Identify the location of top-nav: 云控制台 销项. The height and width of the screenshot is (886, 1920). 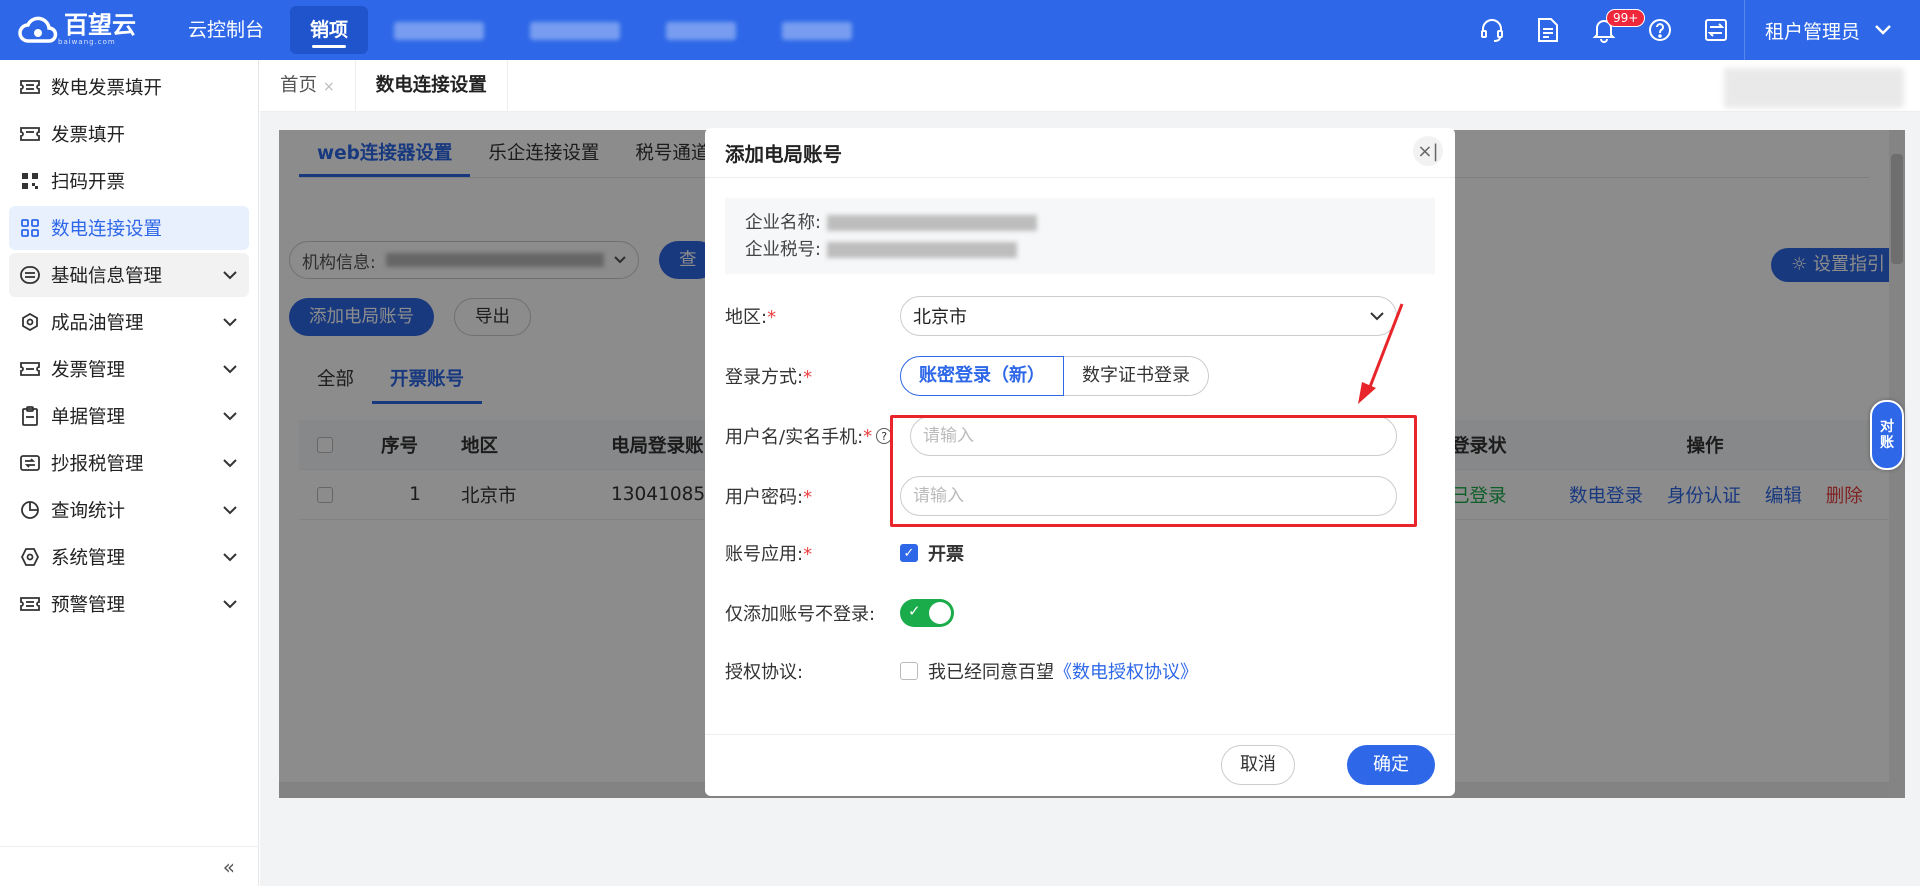
(523, 30).